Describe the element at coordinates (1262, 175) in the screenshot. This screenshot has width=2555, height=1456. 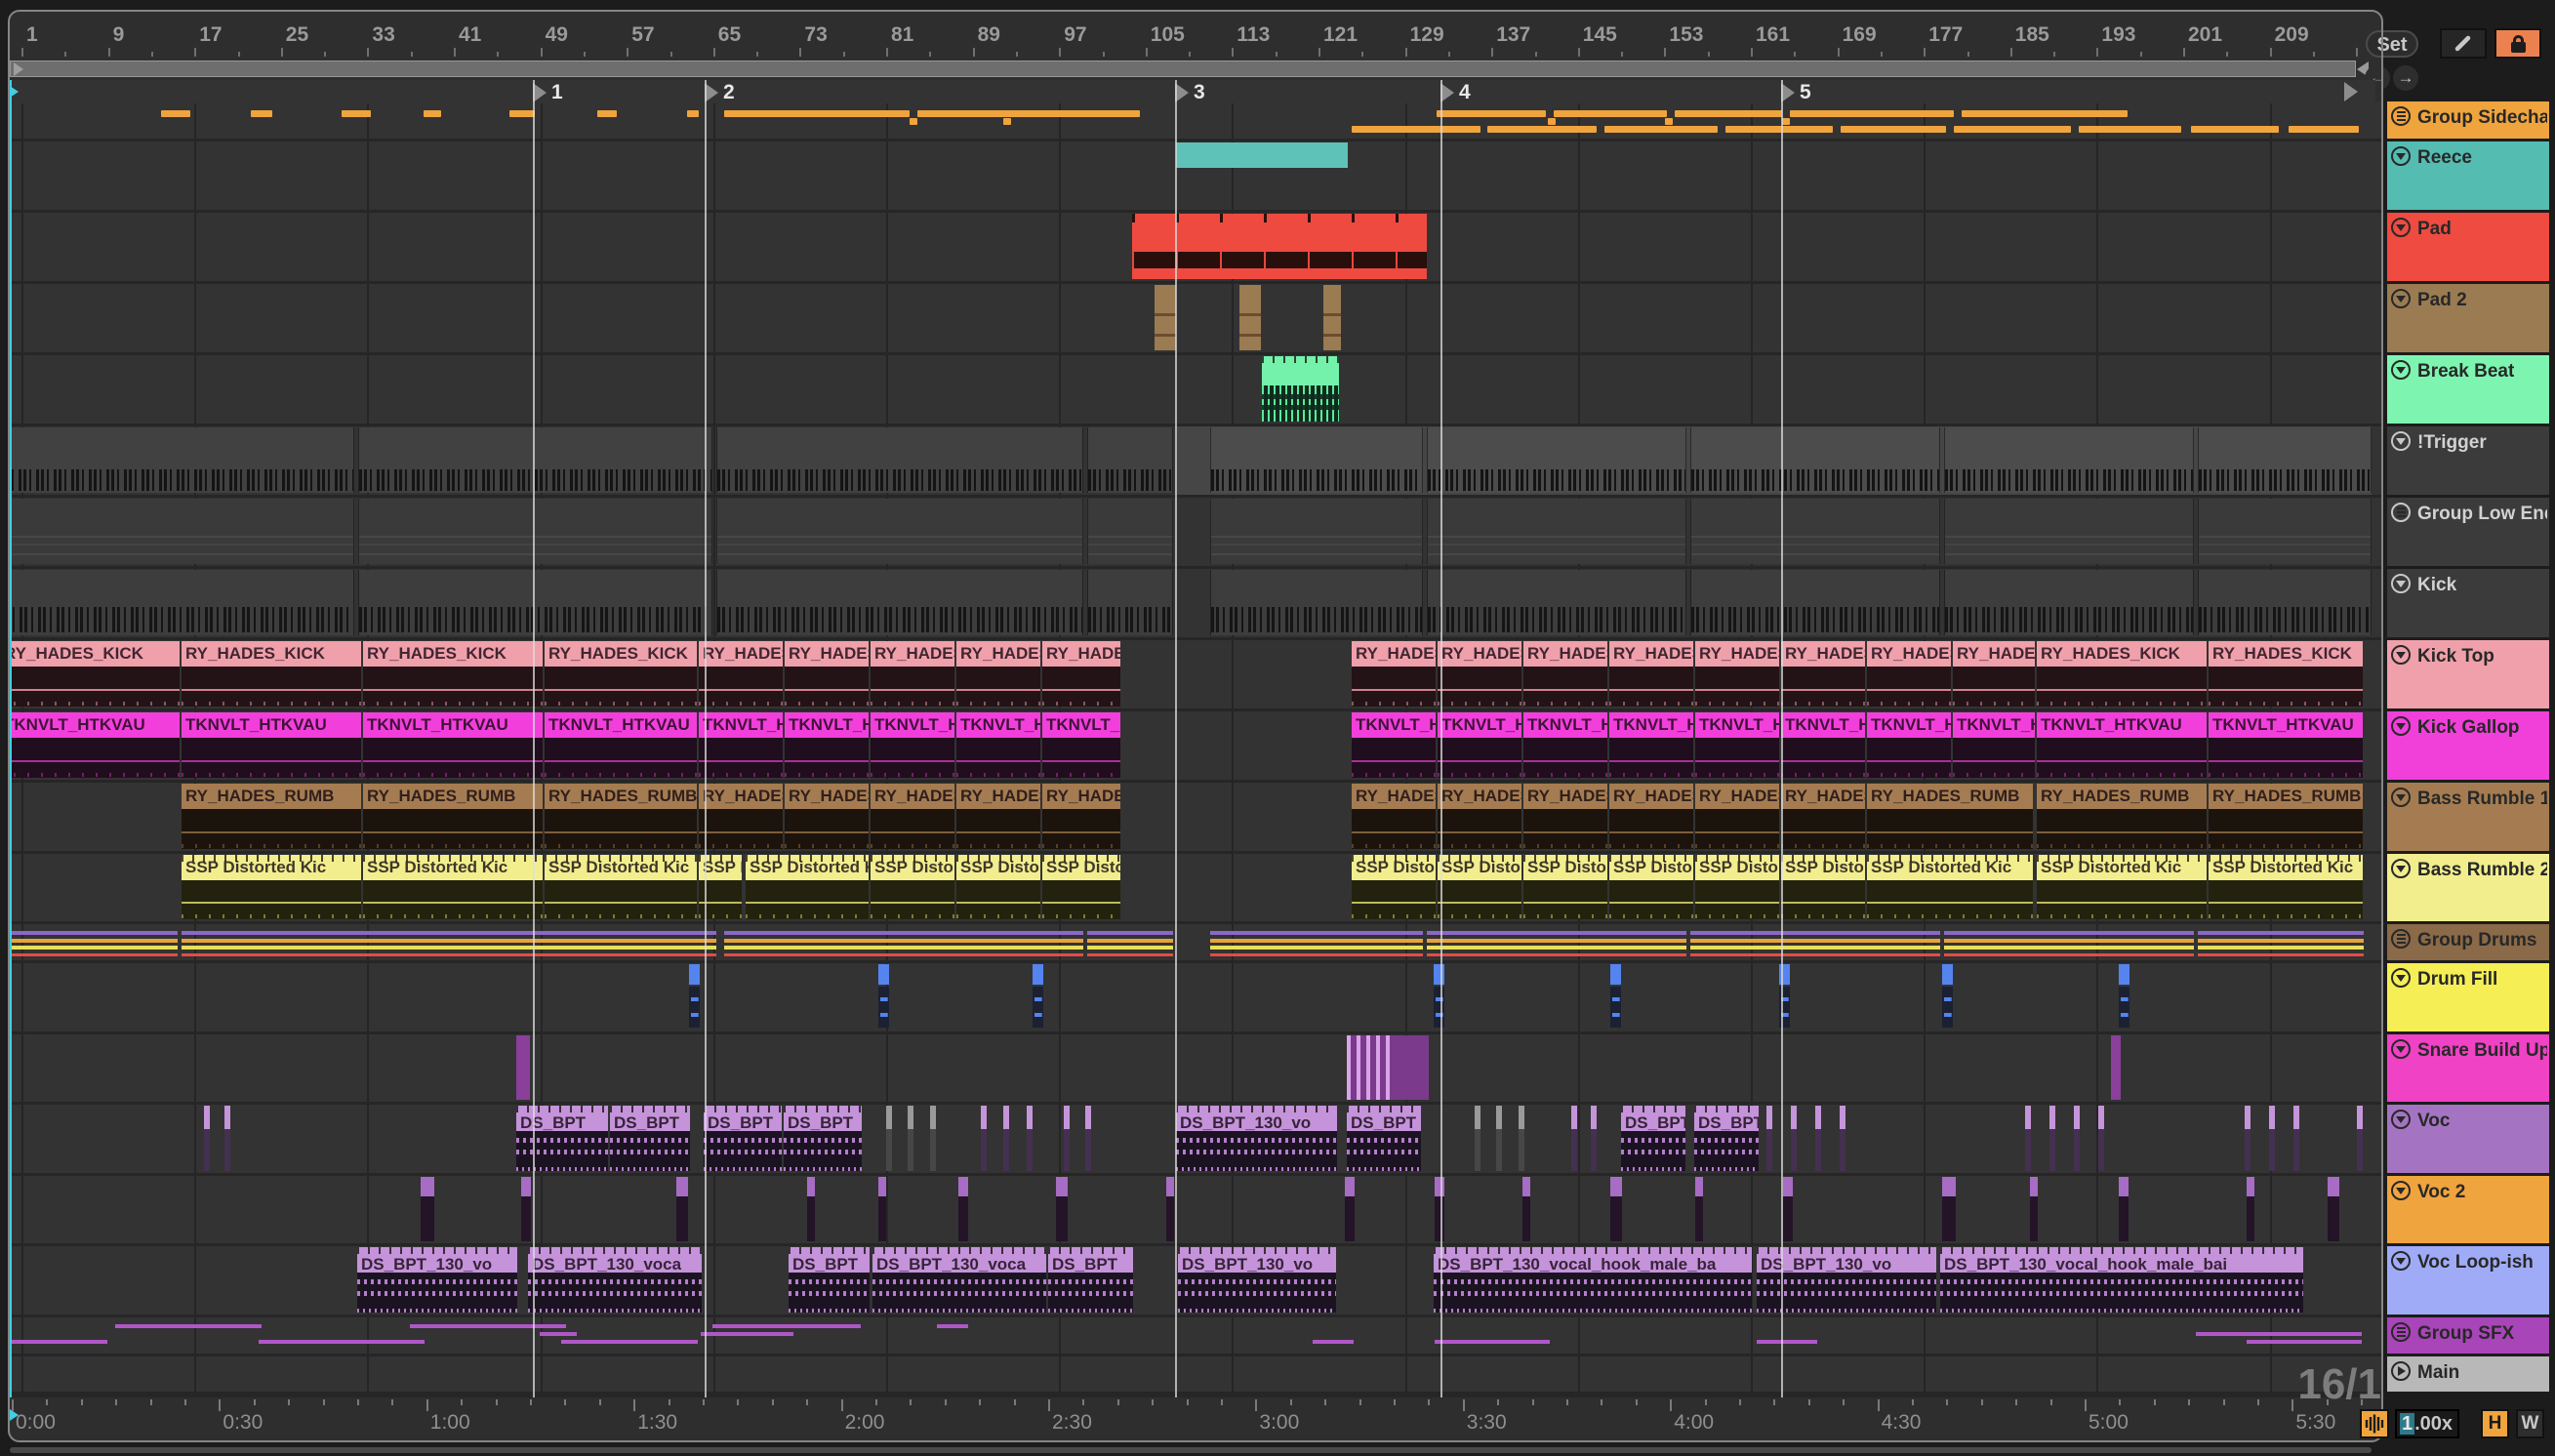
I see `reece-midi-clip` at that location.